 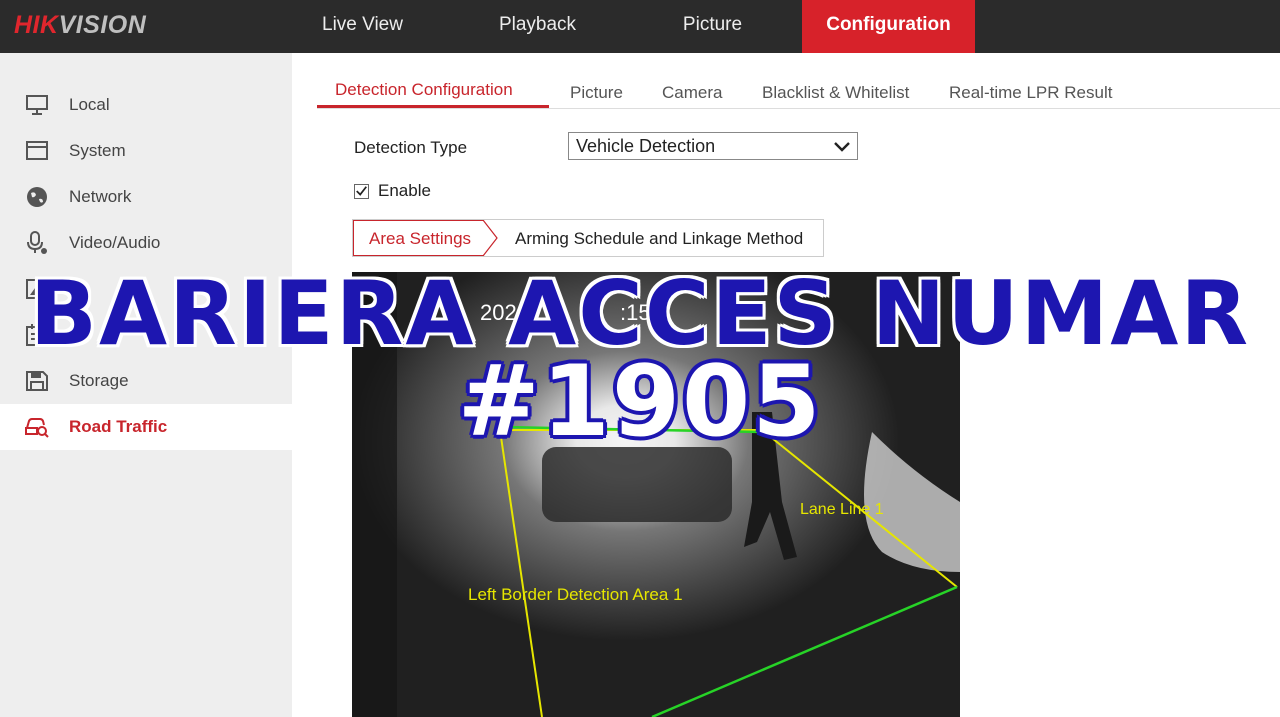 What do you see at coordinates (146, 105) in the screenshot?
I see `sidebar-item-local: Local` at bounding box center [146, 105].